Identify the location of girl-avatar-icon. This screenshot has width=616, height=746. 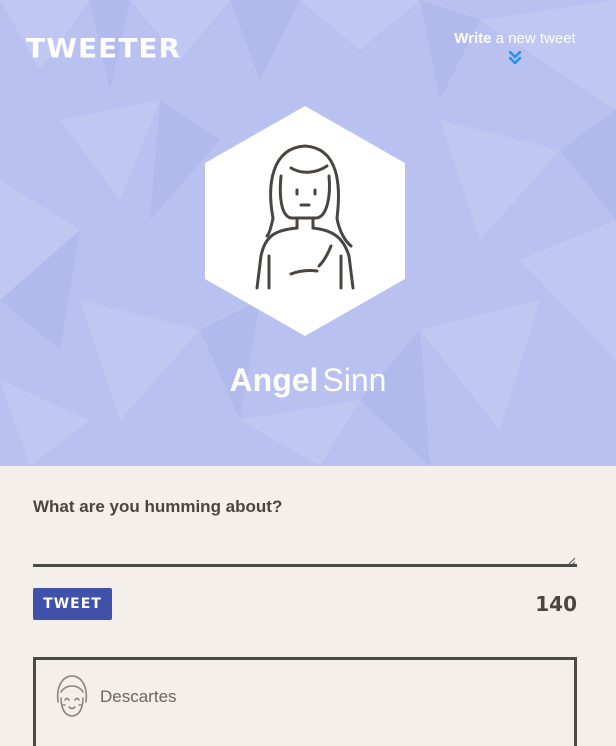
(72, 696).